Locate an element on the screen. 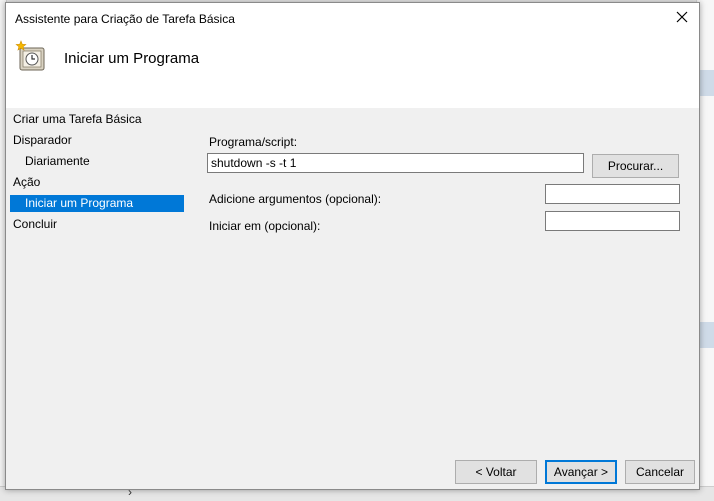  cancel-button: Cancelar is located at coordinates (660, 472).